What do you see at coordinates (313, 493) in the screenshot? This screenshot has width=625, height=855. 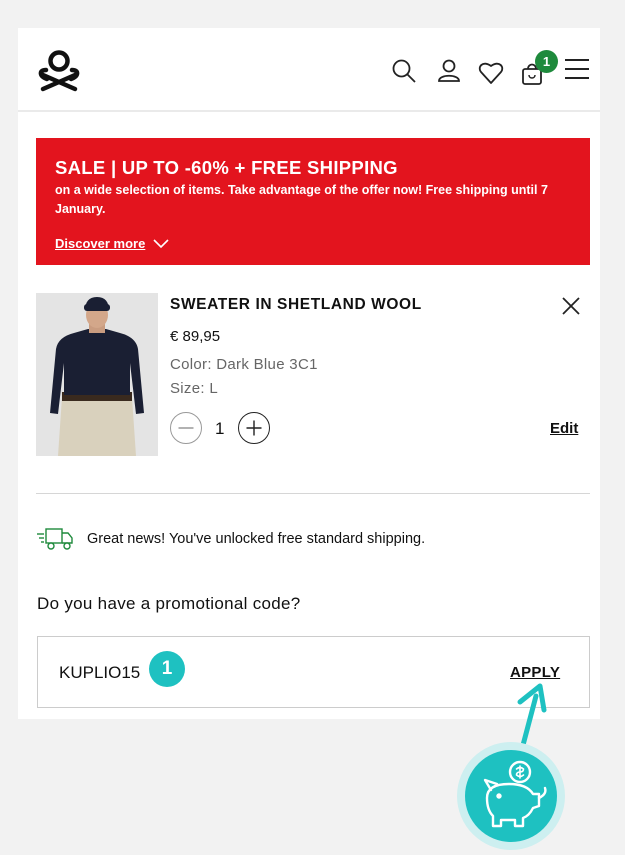 I see `divider` at bounding box center [313, 493].